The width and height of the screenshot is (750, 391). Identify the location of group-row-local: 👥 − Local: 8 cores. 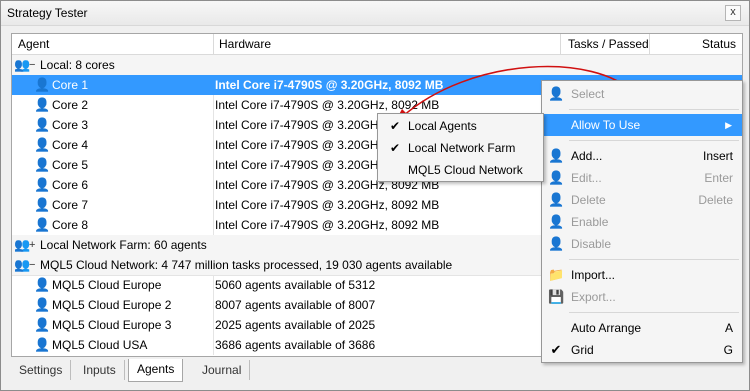
(377, 65).